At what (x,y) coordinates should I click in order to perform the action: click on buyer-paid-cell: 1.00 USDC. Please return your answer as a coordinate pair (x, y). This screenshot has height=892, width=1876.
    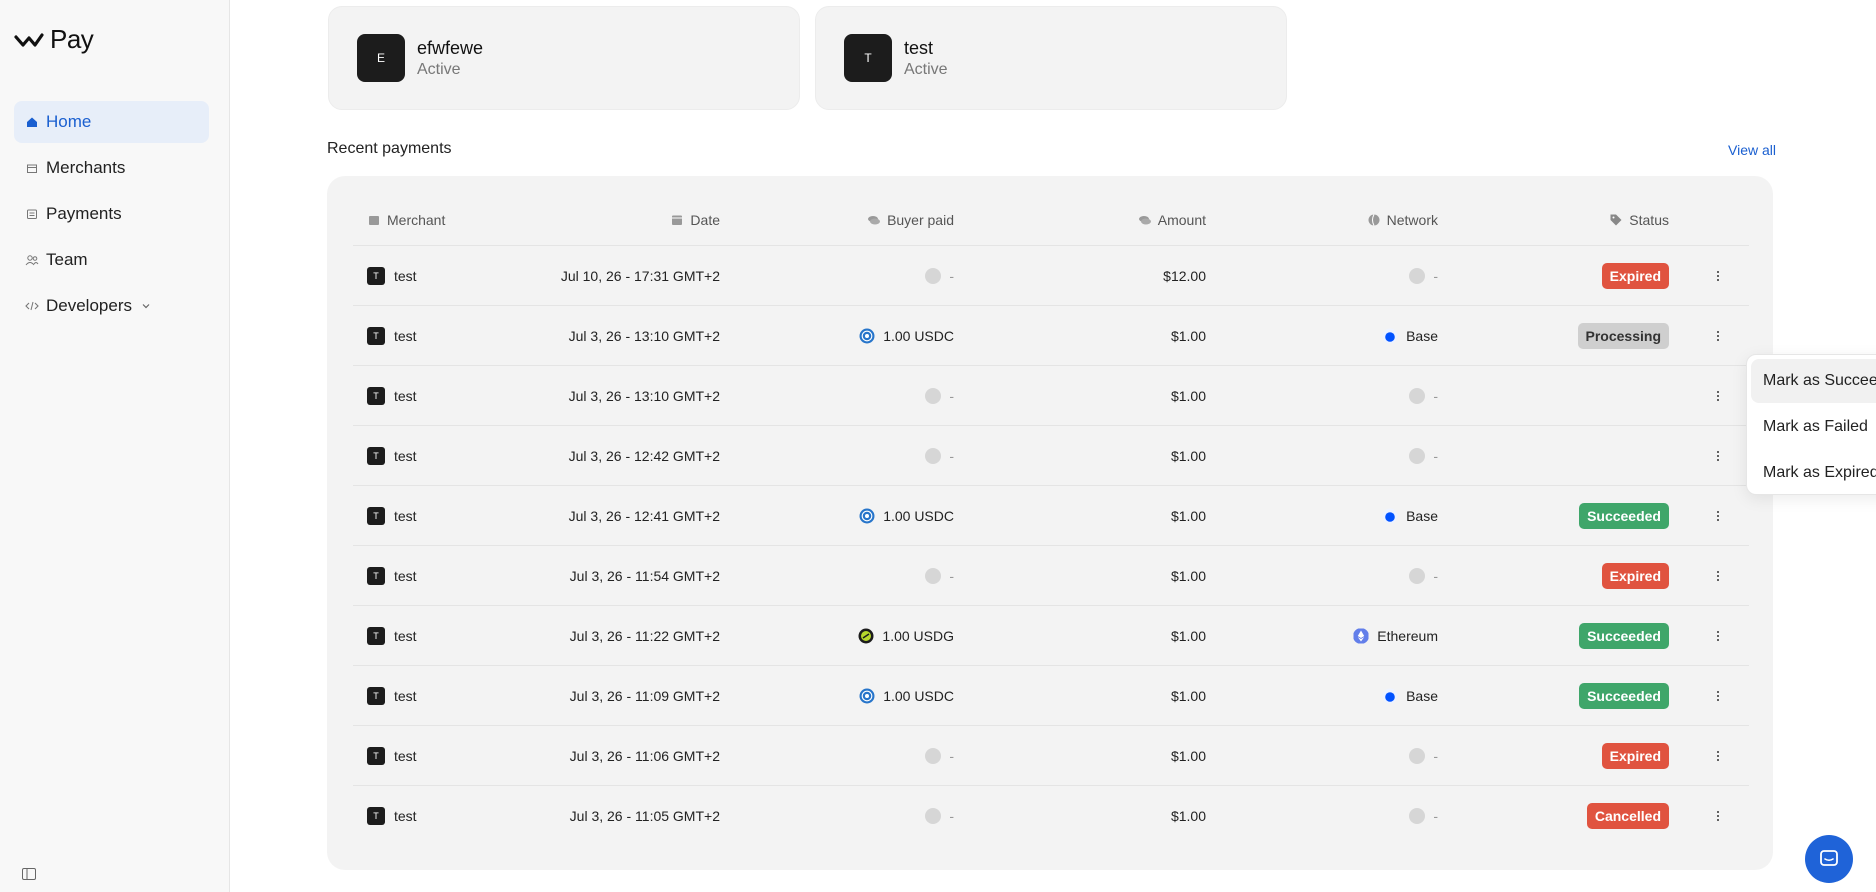
    Looking at the image, I should click on (906, 336).